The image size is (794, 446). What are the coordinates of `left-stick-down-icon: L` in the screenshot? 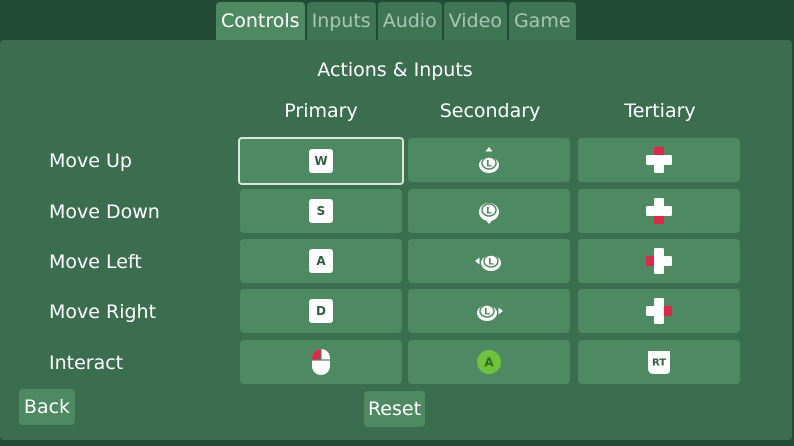 It's located at (489, 213).